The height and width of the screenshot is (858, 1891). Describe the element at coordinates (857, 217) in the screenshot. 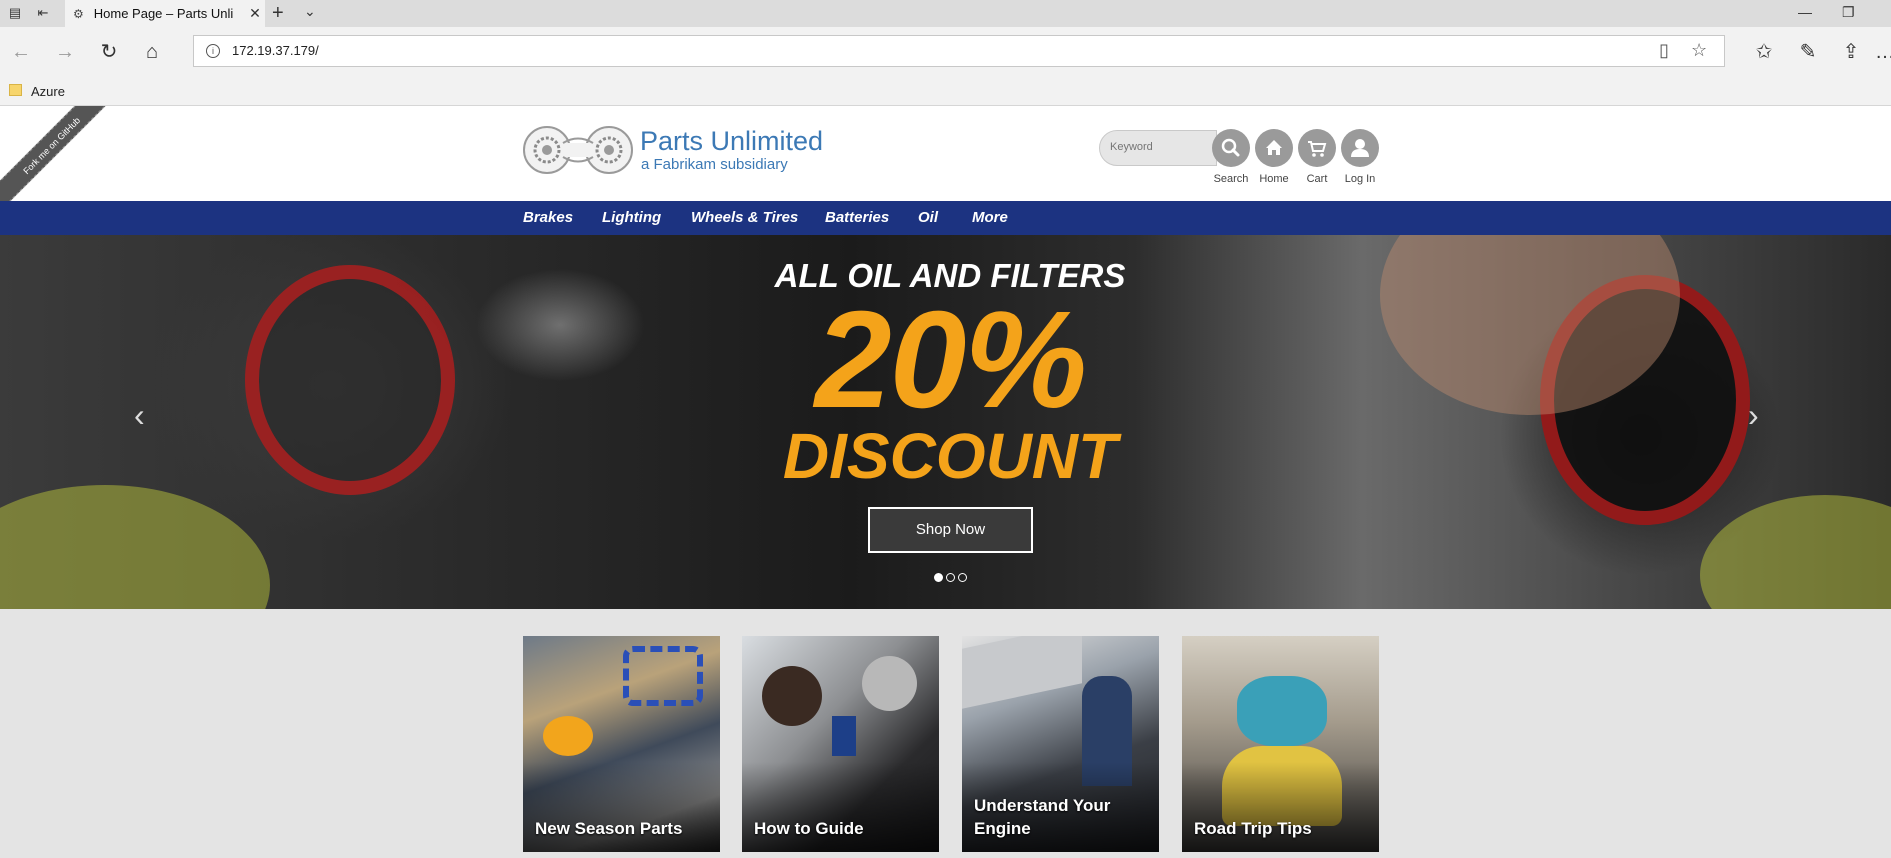

I see `nav-batteries: Batteries` at that location.